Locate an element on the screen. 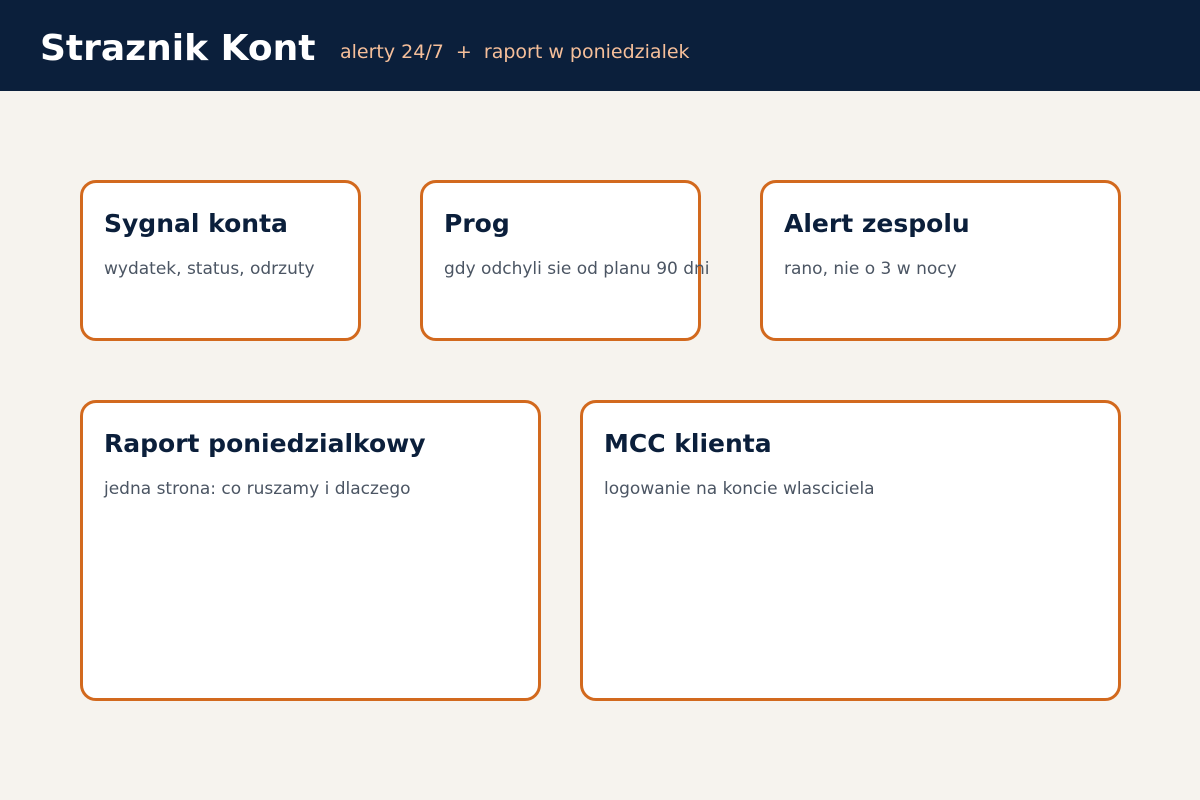 The width and height of the screenshot is (1200, 800). card-description: jedna strona: co ruszamy i dlaczego is located at coordinates (257, 489).